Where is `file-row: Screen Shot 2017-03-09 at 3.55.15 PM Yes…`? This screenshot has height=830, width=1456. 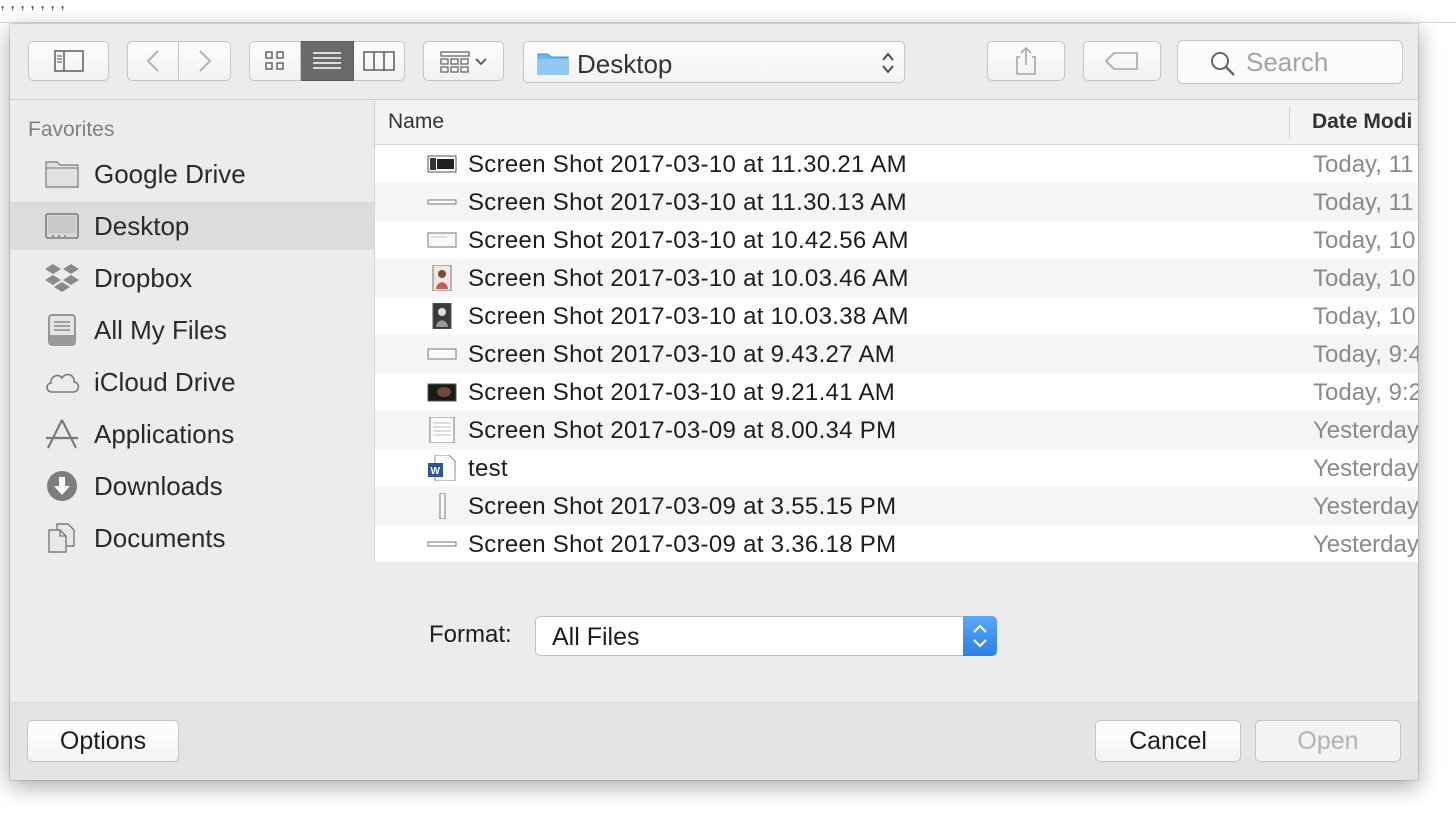 file-row: Screen Shot 2017-03-09 at 3.55.15 PM Yes… is located at coordinates (896, 506).